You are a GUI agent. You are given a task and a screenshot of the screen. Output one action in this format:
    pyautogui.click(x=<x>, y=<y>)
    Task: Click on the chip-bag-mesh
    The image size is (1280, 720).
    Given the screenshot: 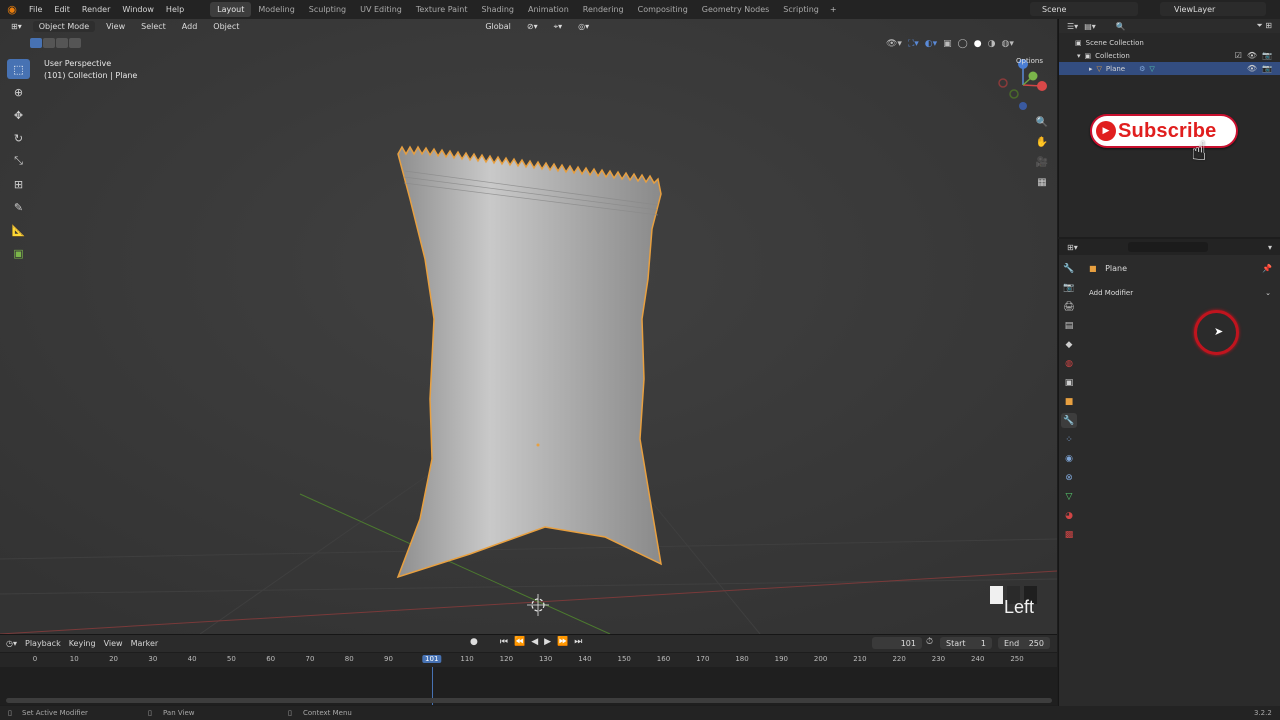 What is the action you would take?
    pyautogui.click(x=529, y=362)
    